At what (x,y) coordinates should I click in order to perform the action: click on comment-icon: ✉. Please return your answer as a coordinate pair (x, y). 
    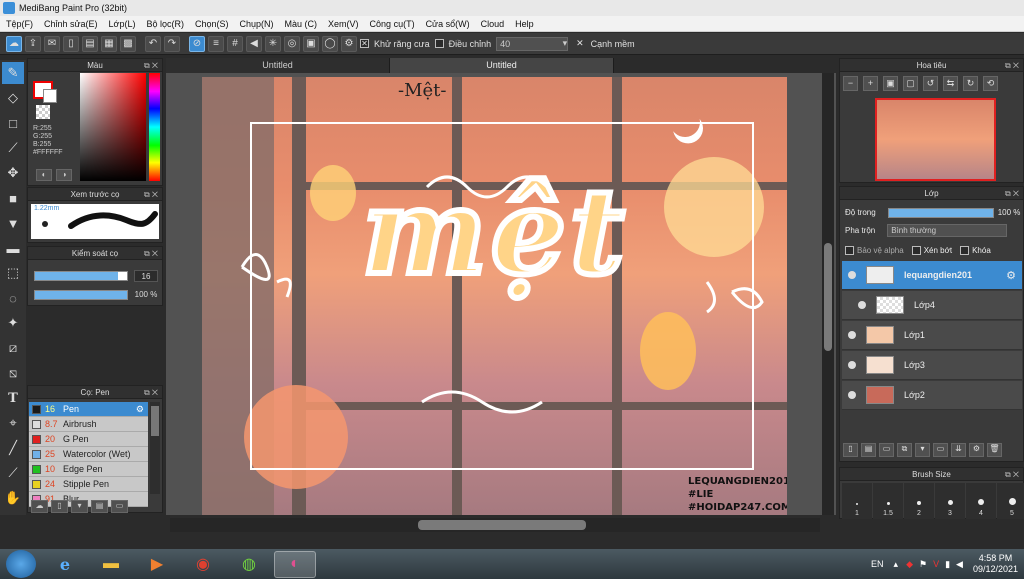
    Looking at the image, I should click on (52, 43).